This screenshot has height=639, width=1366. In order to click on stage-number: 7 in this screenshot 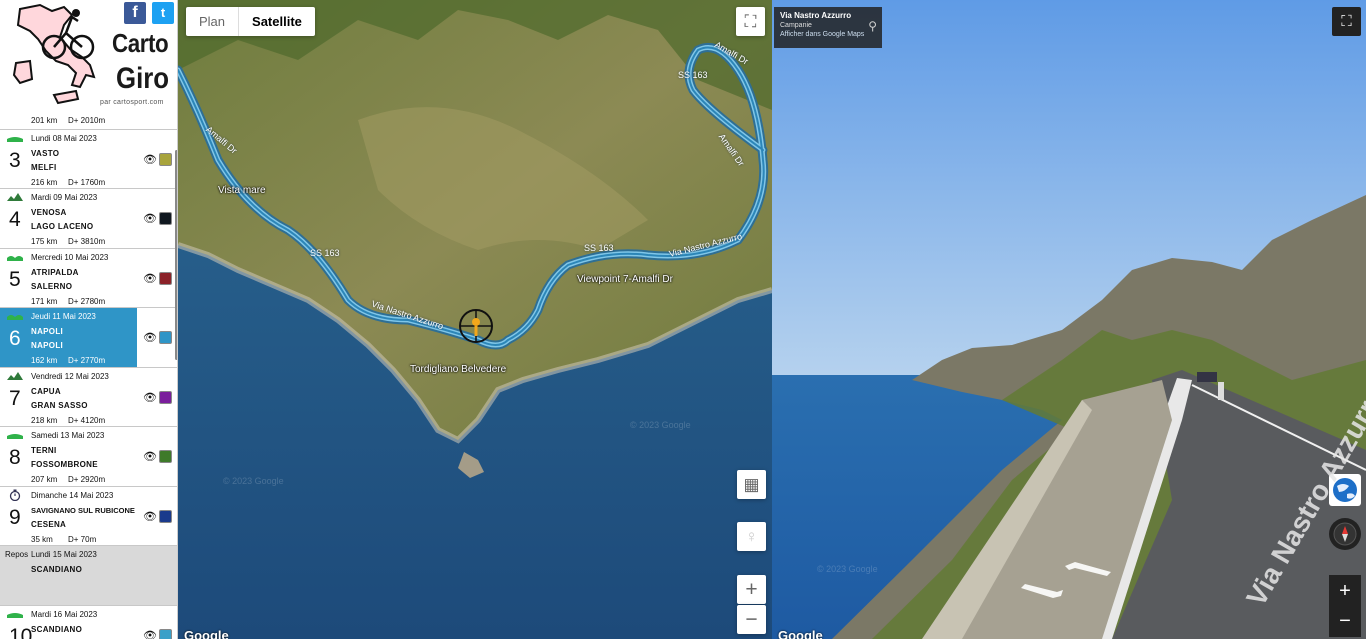, I will do `click(15, 398)`.